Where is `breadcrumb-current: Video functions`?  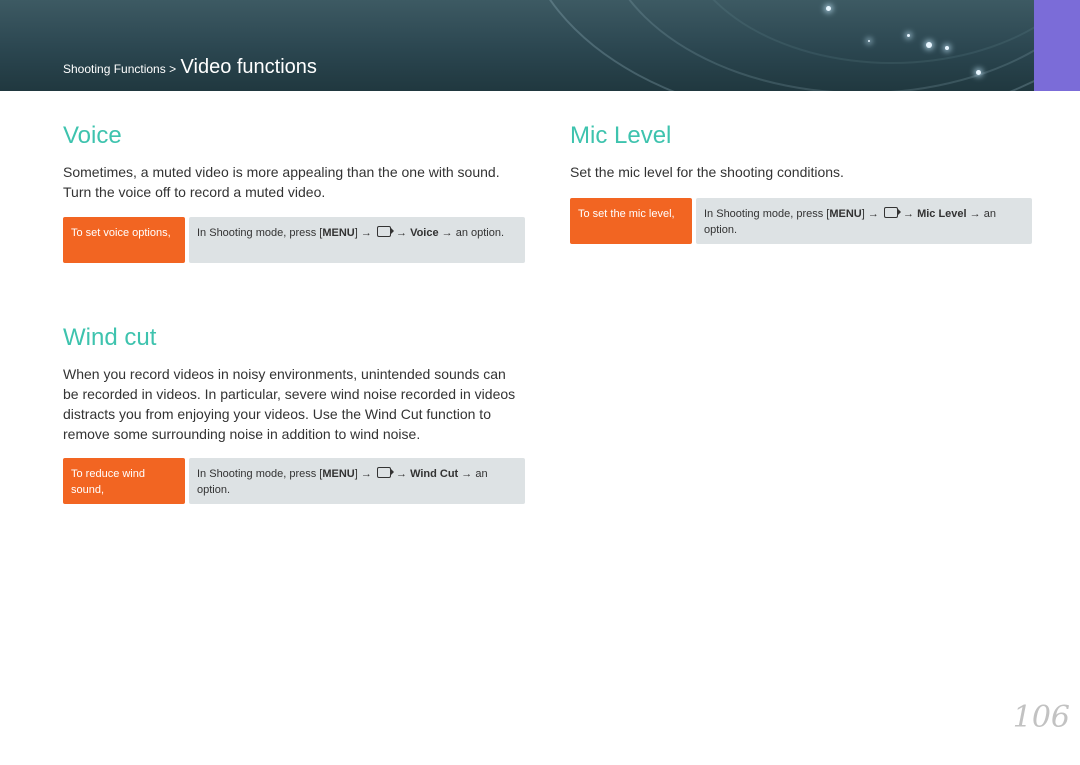
breadcrumb-current: Video functions is located at coordinates (248, 67).